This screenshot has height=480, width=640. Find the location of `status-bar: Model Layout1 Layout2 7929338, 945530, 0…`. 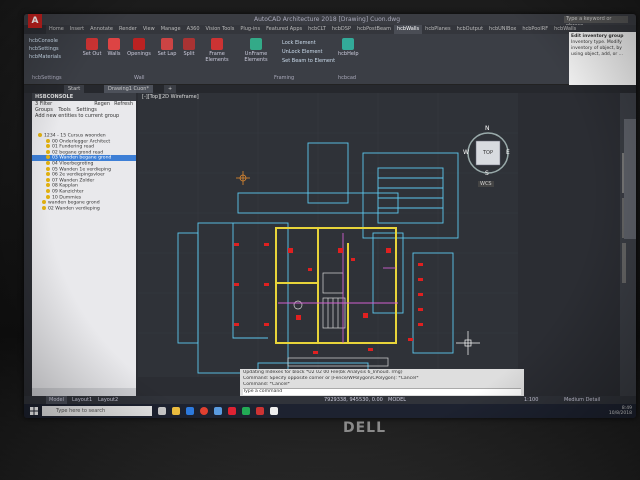

status-bar: Model Layout1 Layout2 7929338, 945530, 0… is located at coordinates (330, 400).